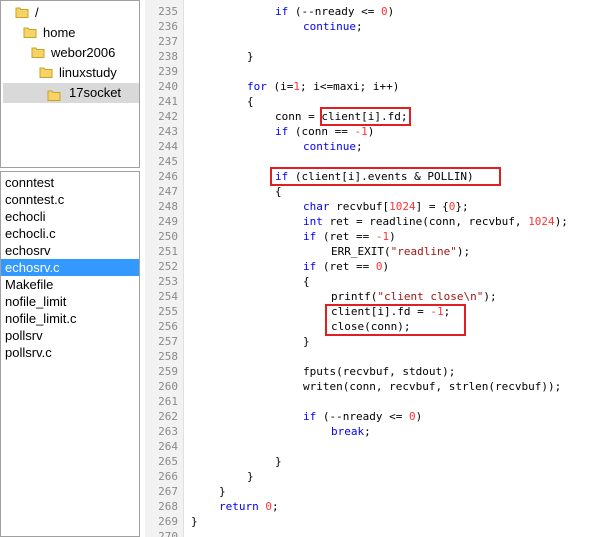  What do you see at coordinates (372, 41) in the screenshot?
I see `code-line: 237` at bounding box center [372, 41].